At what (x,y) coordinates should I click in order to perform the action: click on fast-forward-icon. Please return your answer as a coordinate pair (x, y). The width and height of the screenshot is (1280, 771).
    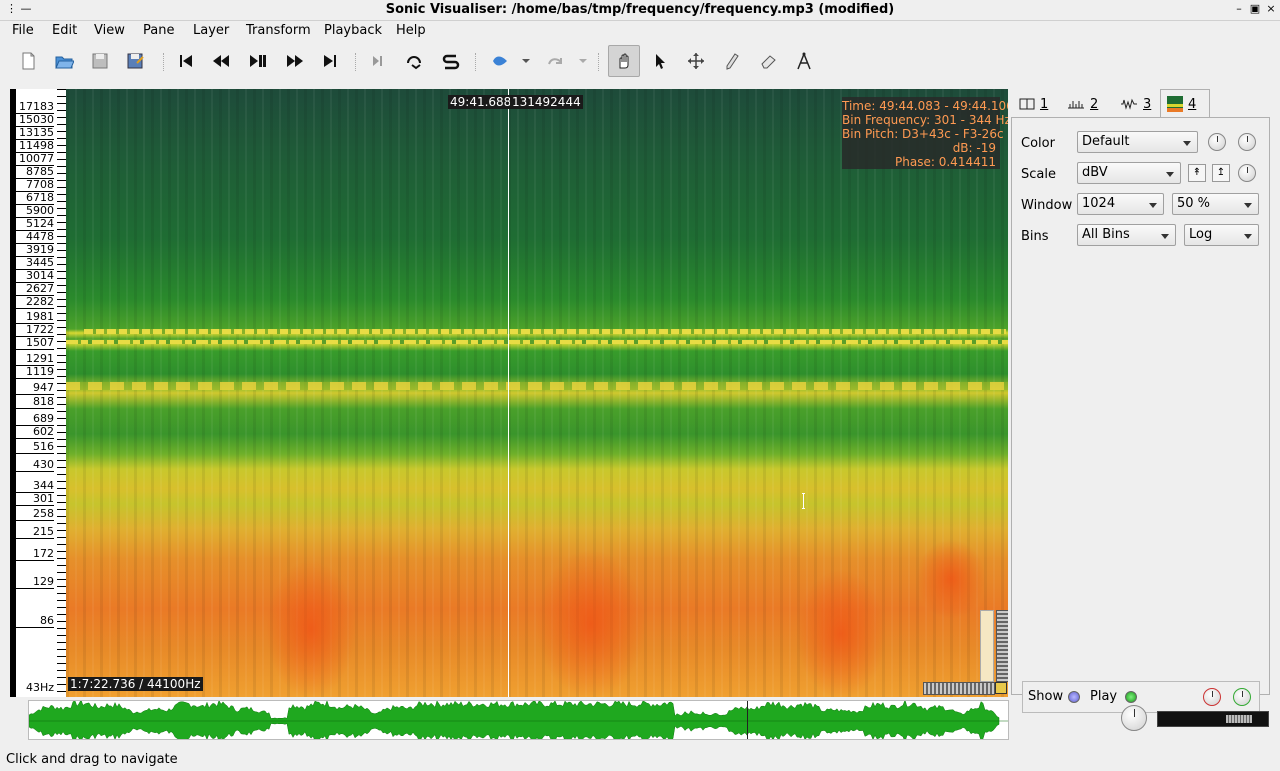
    Looking at the image, I should click on (295, 61).